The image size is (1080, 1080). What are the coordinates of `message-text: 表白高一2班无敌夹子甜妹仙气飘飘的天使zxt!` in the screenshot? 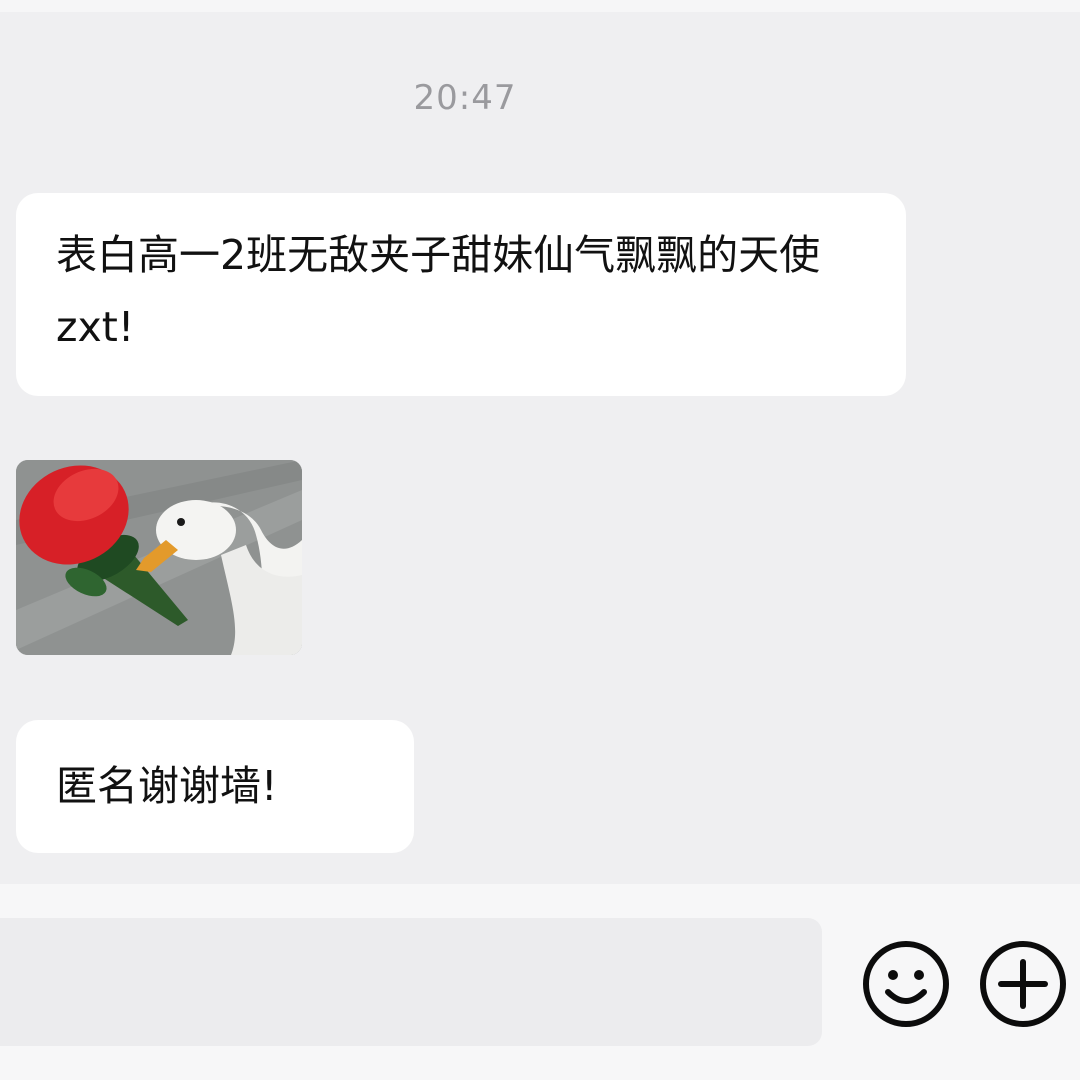 It's located at (438, 291).